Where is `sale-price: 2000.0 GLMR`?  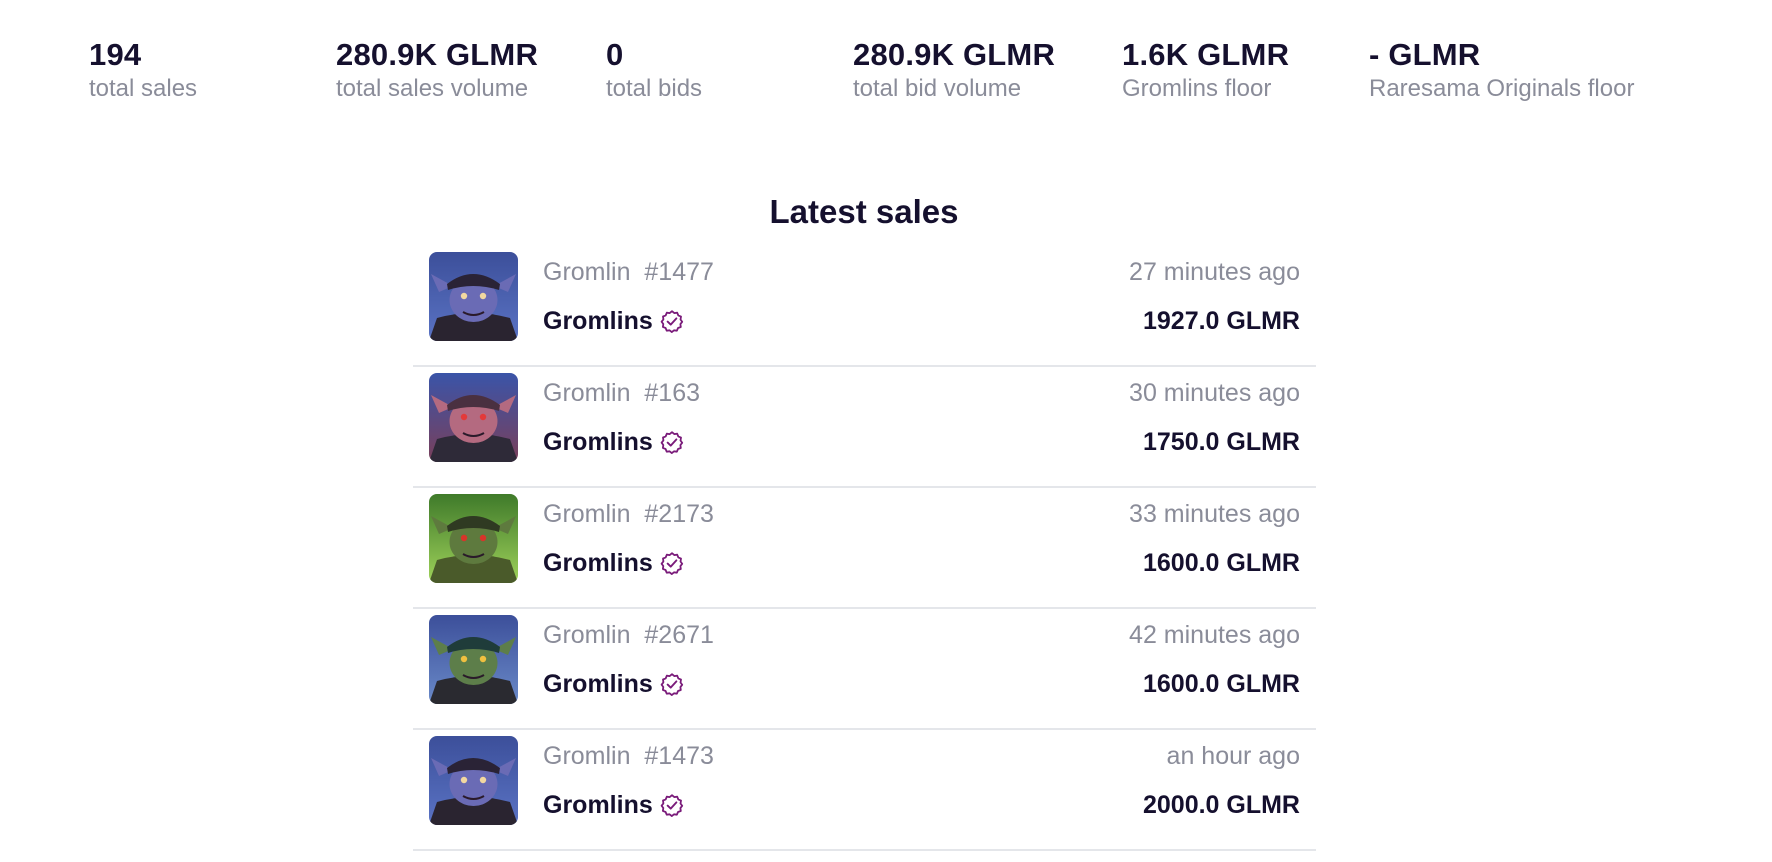
sale-price: 2000.0 GLMR is located at coordinates (1221, 805).